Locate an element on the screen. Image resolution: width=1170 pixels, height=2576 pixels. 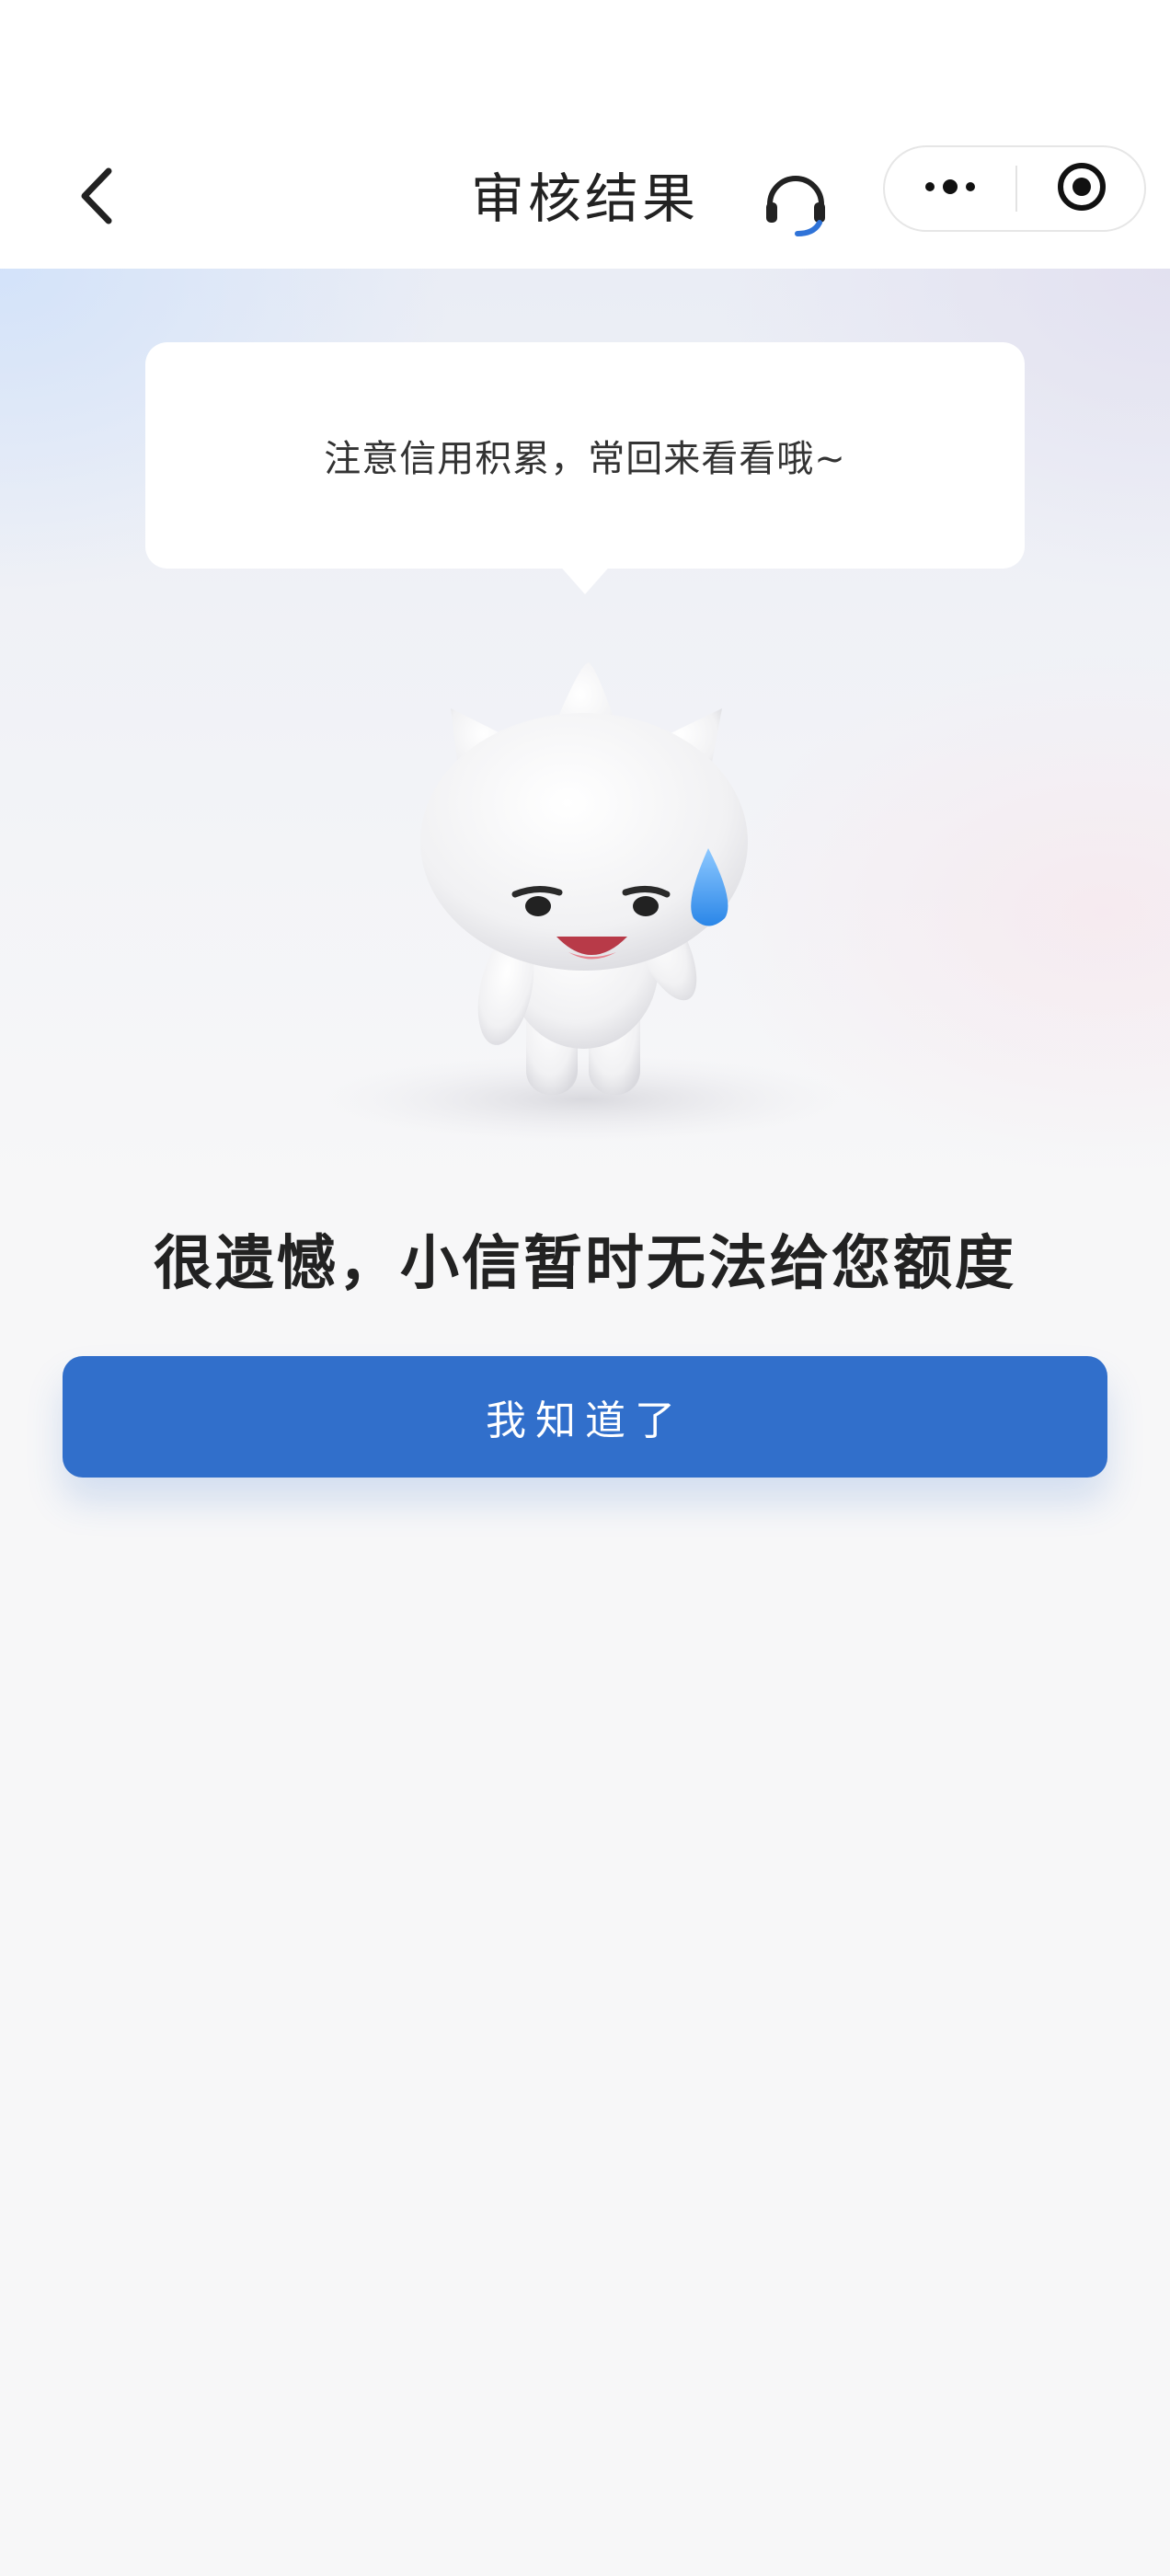
result-title: 很遗憾，小信暂时无法给您额度 is located at coordinates (585, 1264).